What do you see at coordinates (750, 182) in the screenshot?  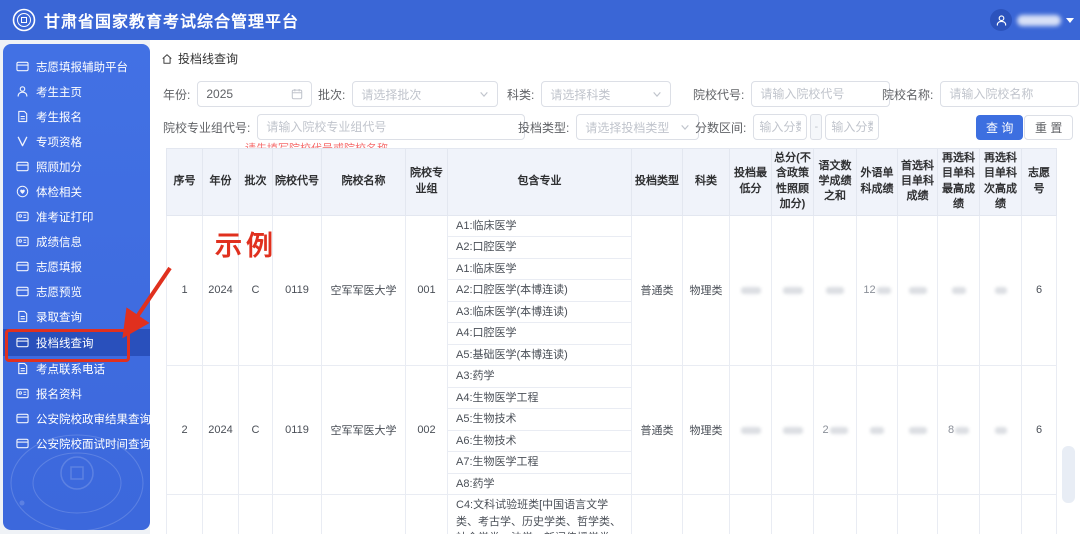 I see `column-header: 投档最低分` at bounding box center [750, 182].